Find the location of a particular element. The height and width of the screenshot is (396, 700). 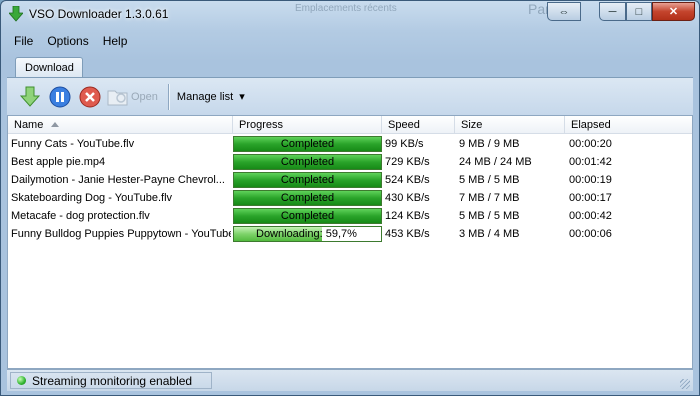

stop-button is located at coordinates (90, 97).